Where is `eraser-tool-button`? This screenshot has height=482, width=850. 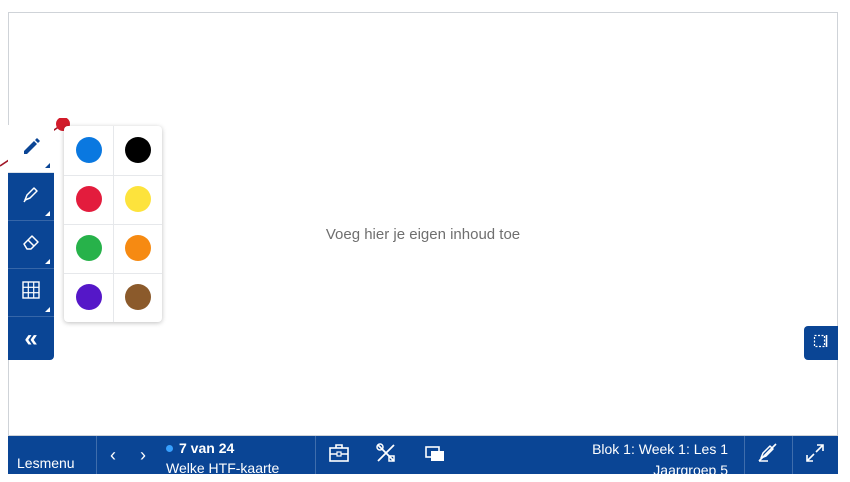 eraser-tool-button is located at coordinates (31, 245).